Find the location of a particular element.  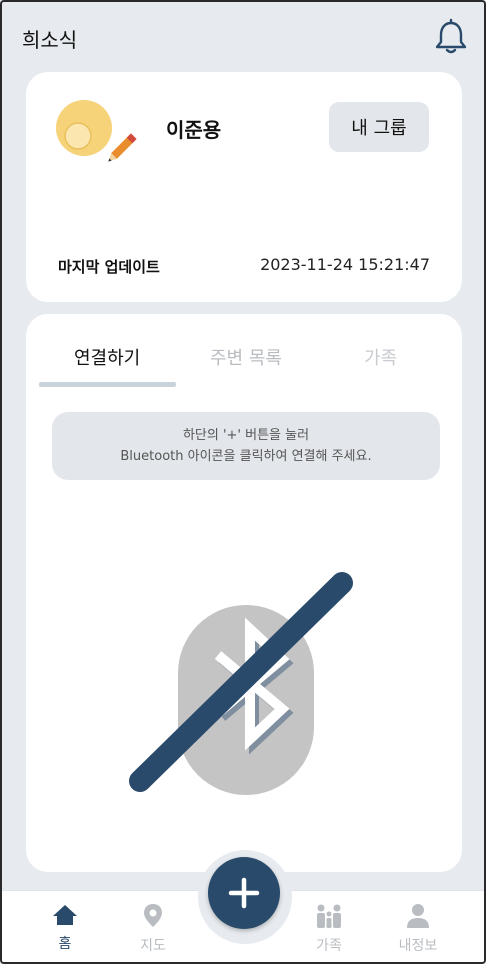

last-update-time: 2023-11-24 15:21:47 is located at coordinates (345, 264).